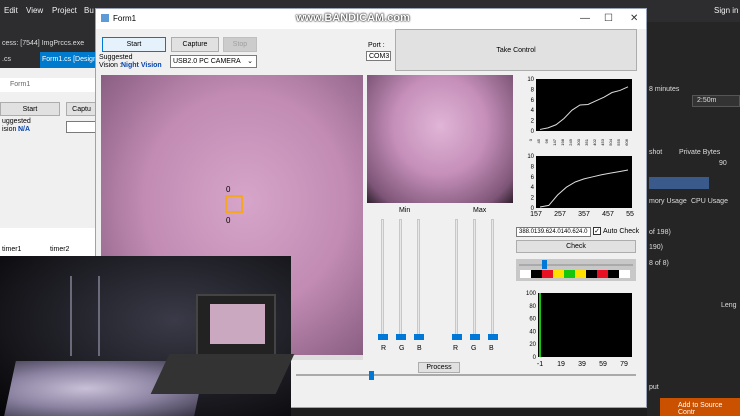 This screenshot has height=416, width=740. I want to click on memory-usage-tab: mory Usage, so click(668, 201).